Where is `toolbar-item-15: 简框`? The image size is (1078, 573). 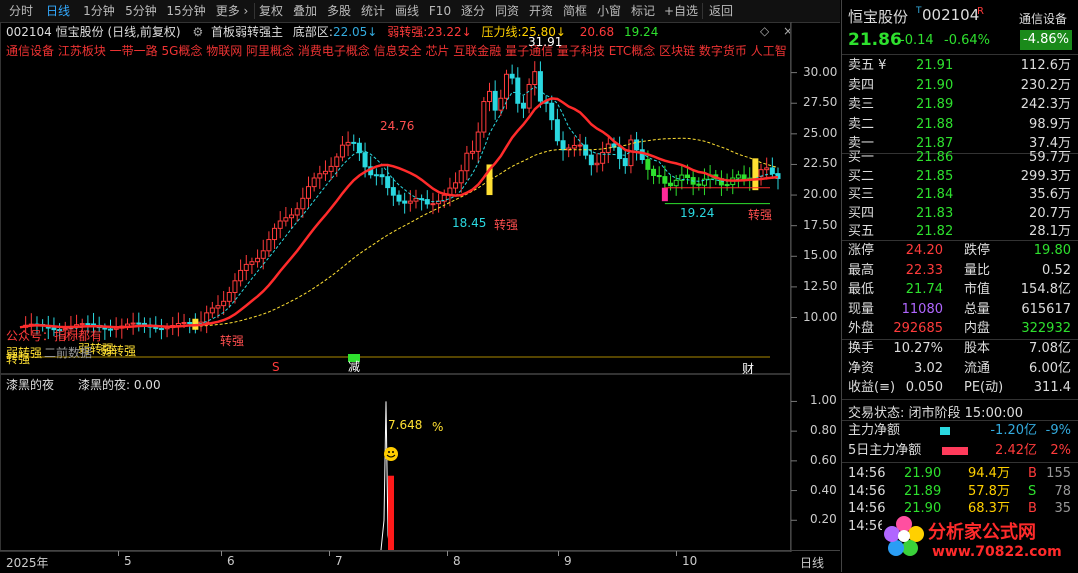
toolbar-item-15: 简框 is located at coordinates (575, 11).